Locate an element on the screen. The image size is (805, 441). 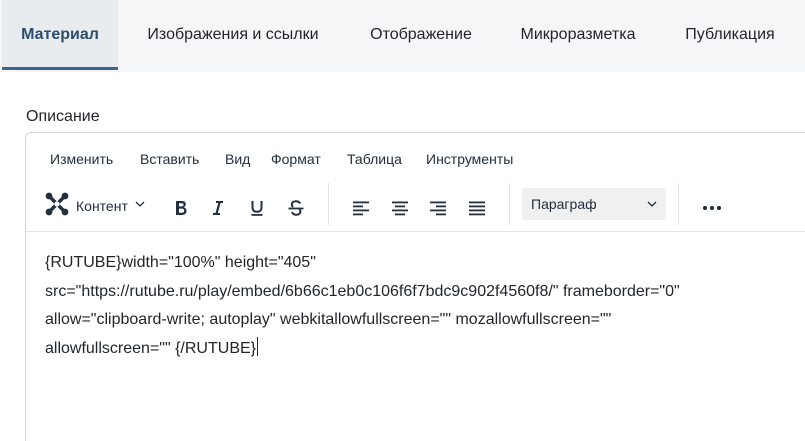
more-button is located at coordinates (712, 208).